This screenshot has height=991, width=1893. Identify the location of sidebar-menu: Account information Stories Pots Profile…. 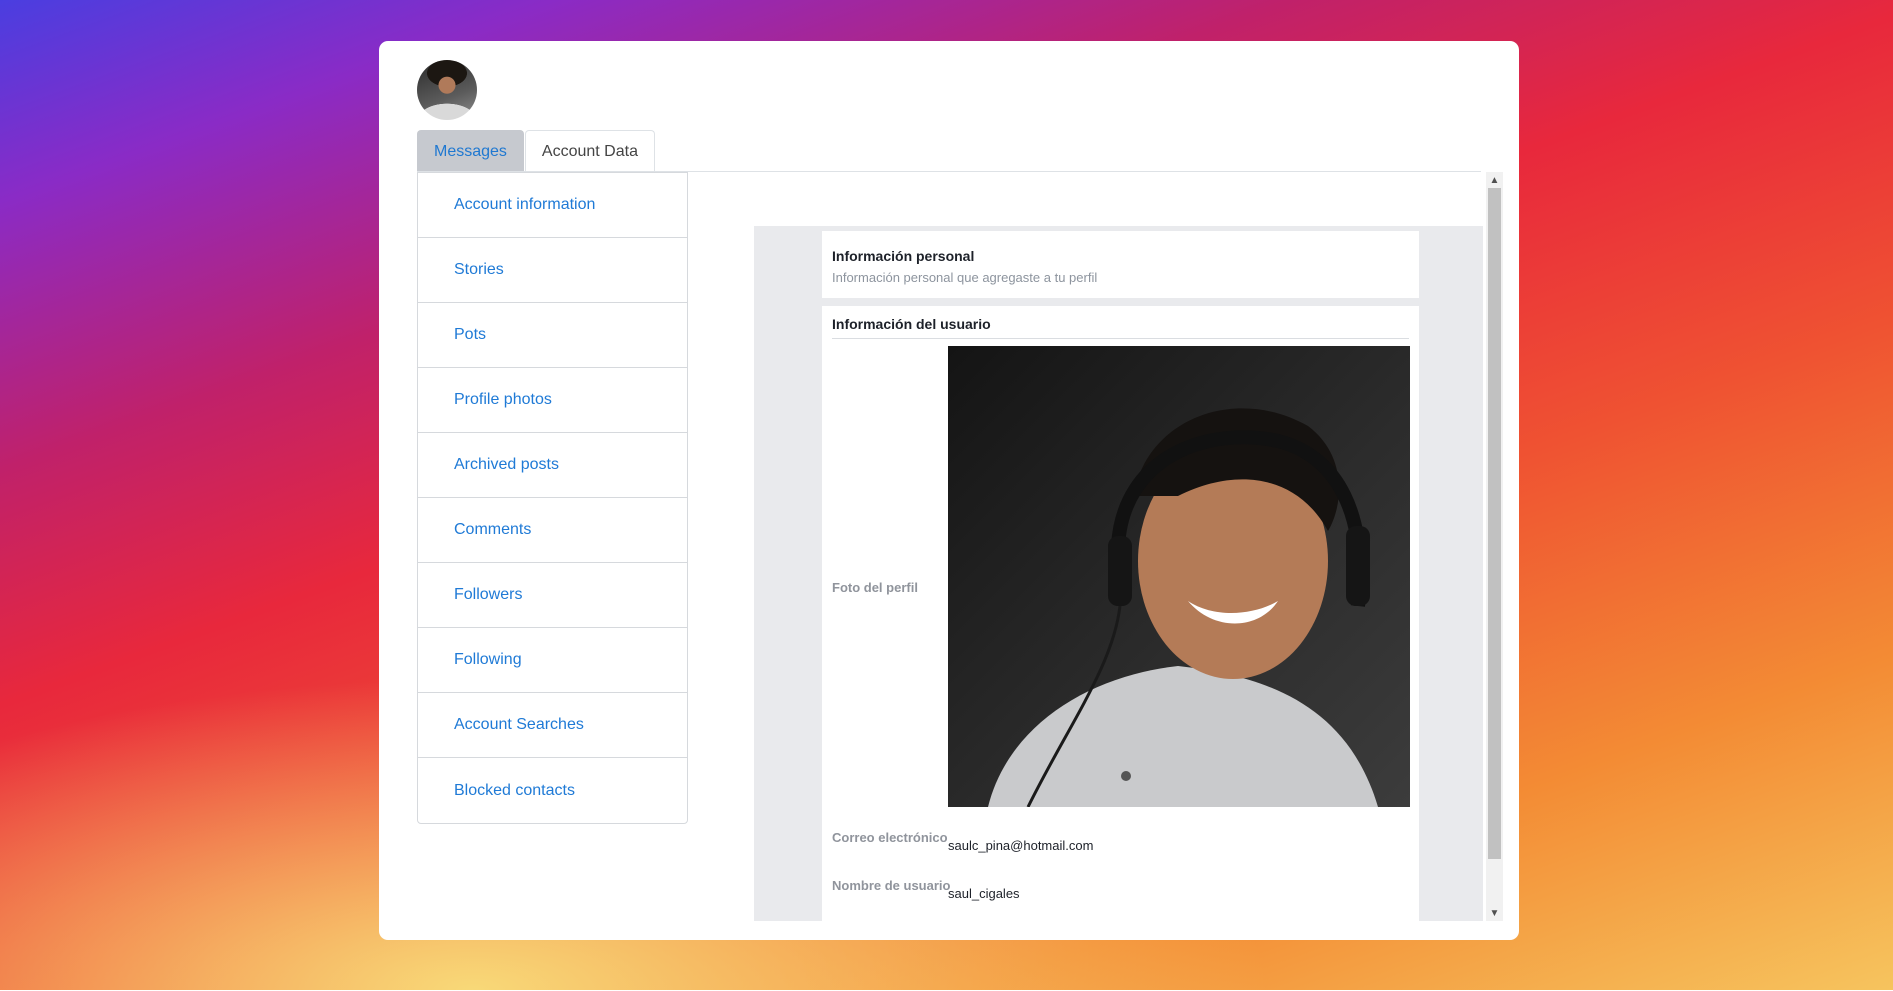
(552, 498).